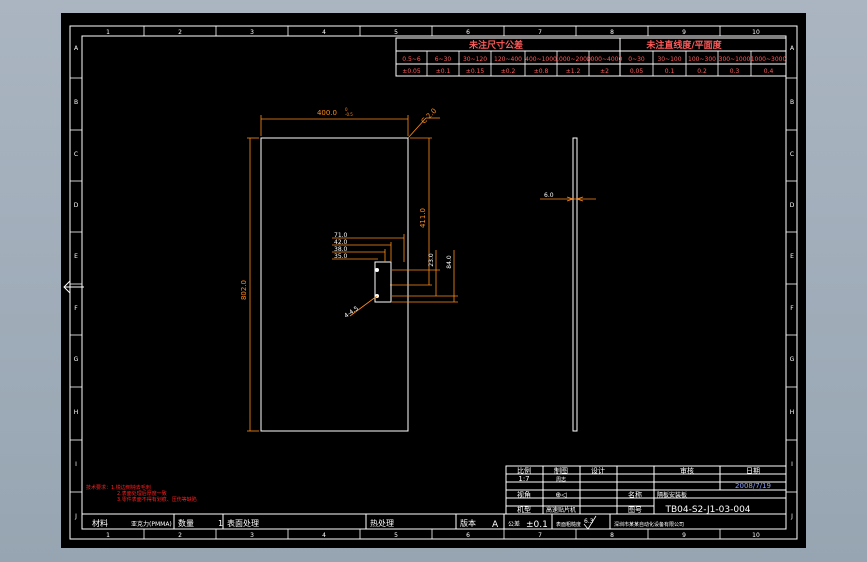  What do you see at coordinates (636, 59) in the screenshot?
I see `tol-right-range: 0~30` at bounding box center [636, 59].